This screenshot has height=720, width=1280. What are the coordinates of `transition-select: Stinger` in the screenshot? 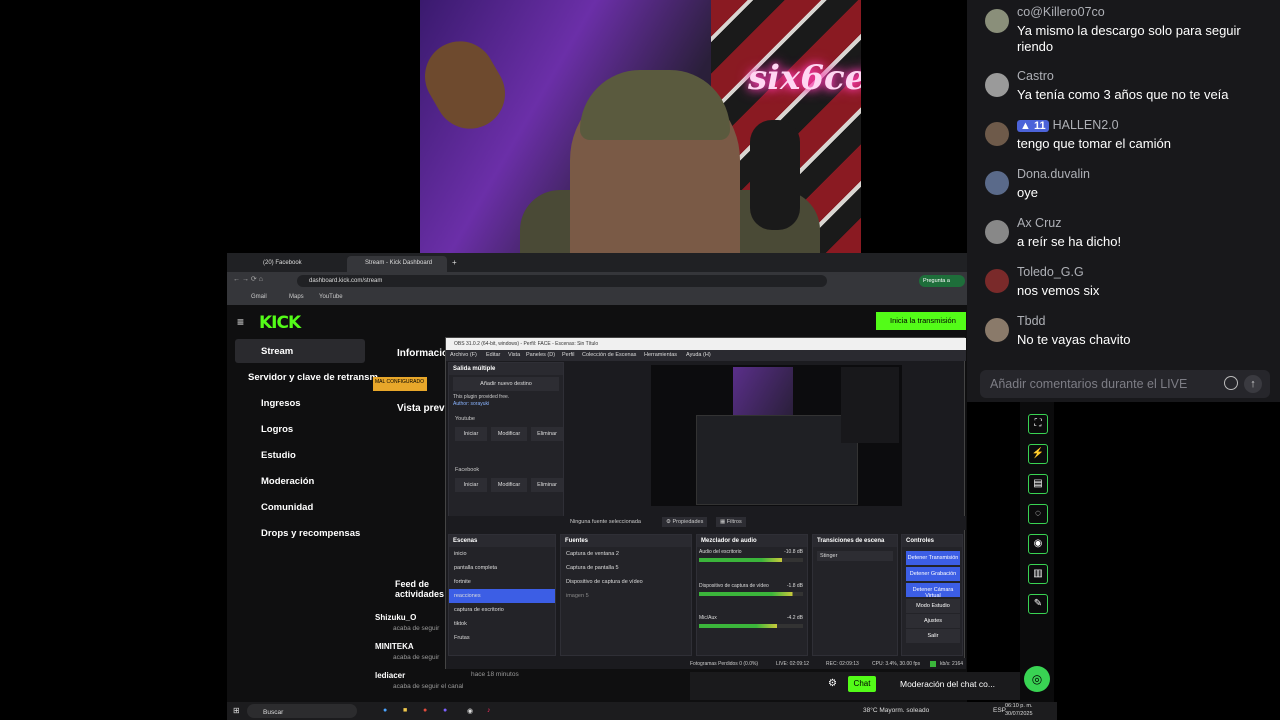 It's located at (855, 556).